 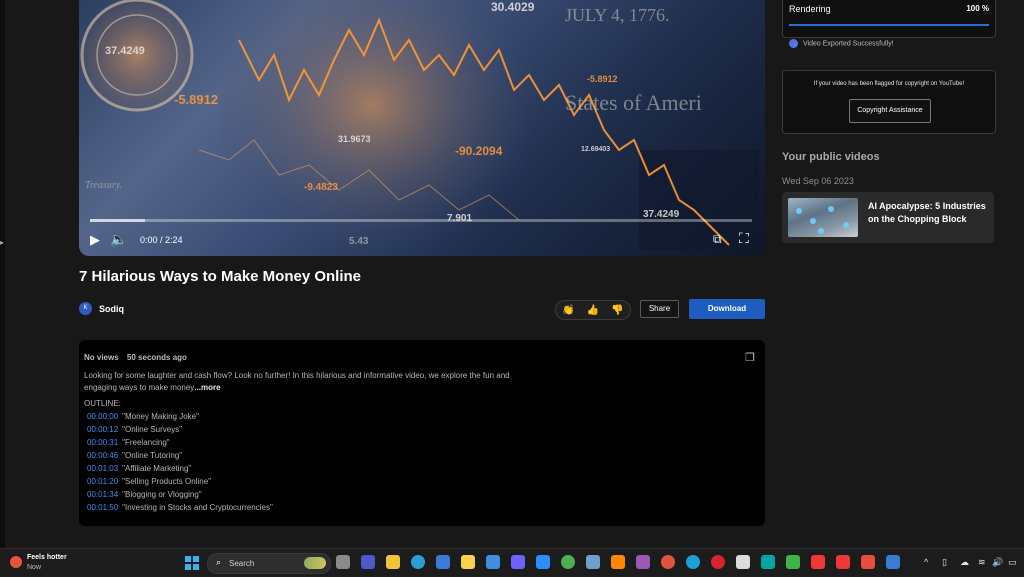 I want to click on cloud-icon: ☁, so click(x=964, y=562).